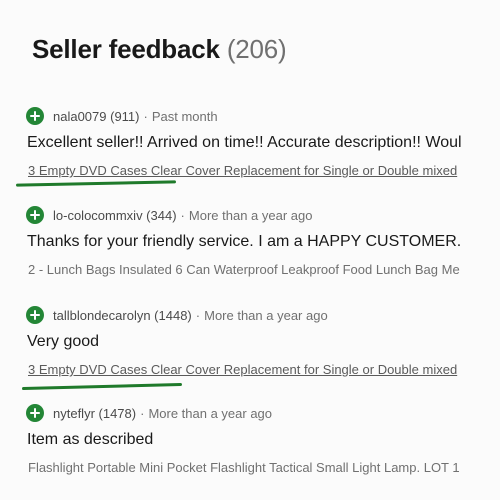  What do you see at coordinates (115, 215) in the screenshot?
I see `buyer-username: lo-colocommxiv (344)` at bounding box center [115, 215].